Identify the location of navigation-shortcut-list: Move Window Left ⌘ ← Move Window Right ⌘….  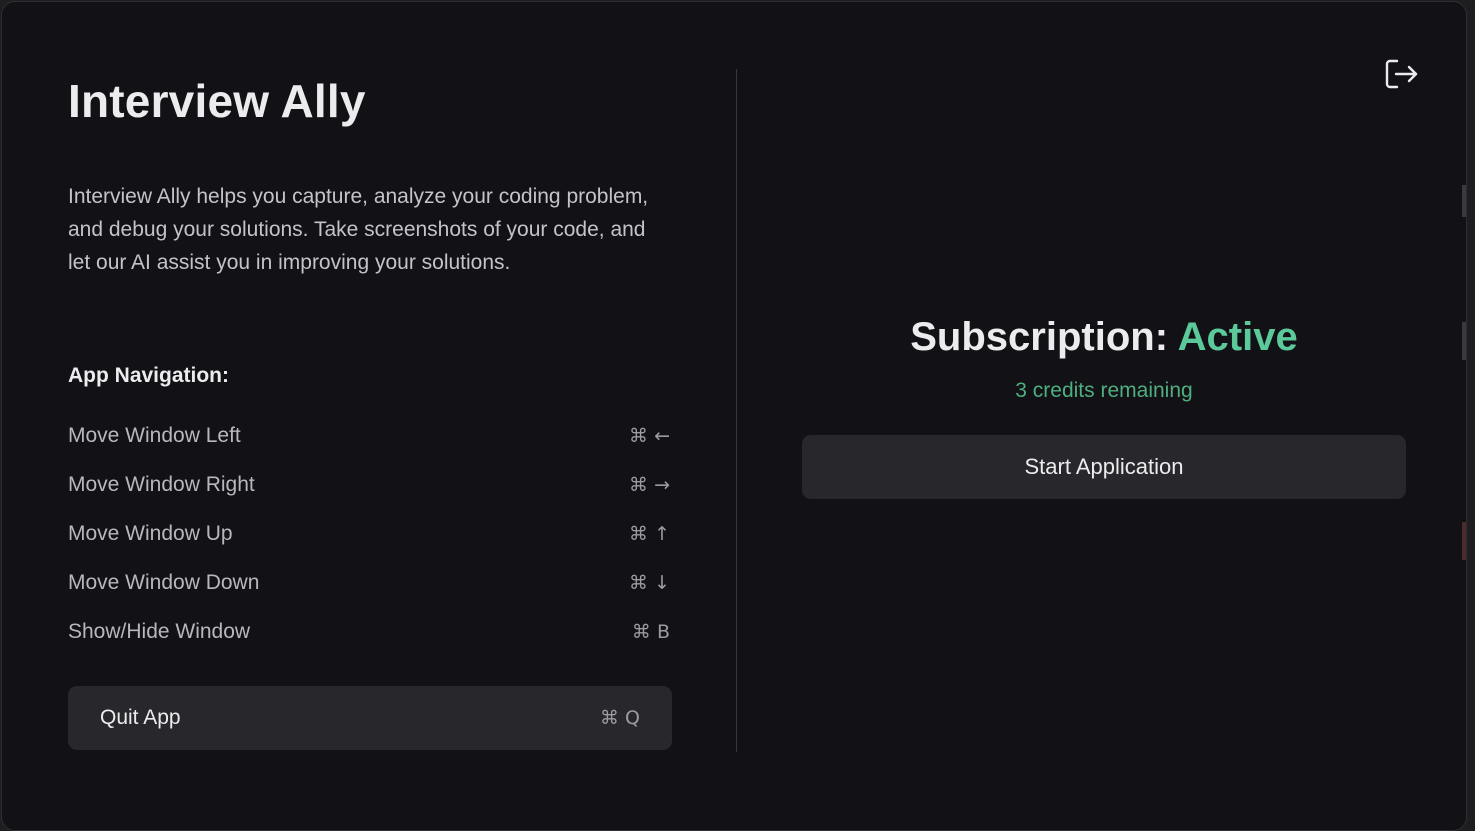
(370, 533).